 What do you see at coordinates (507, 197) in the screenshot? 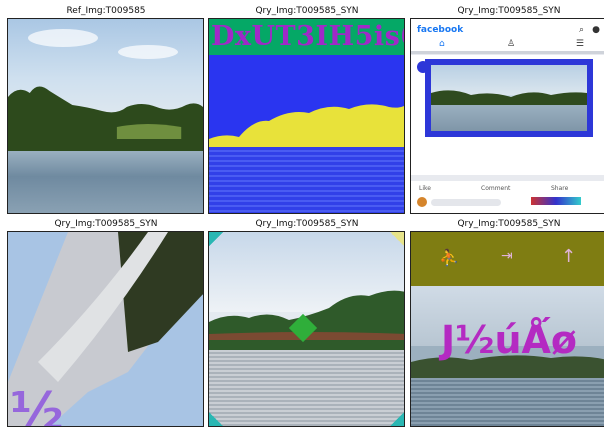
I see `reaction-bar: Like Comment Share` at bounding box center [507, 197].